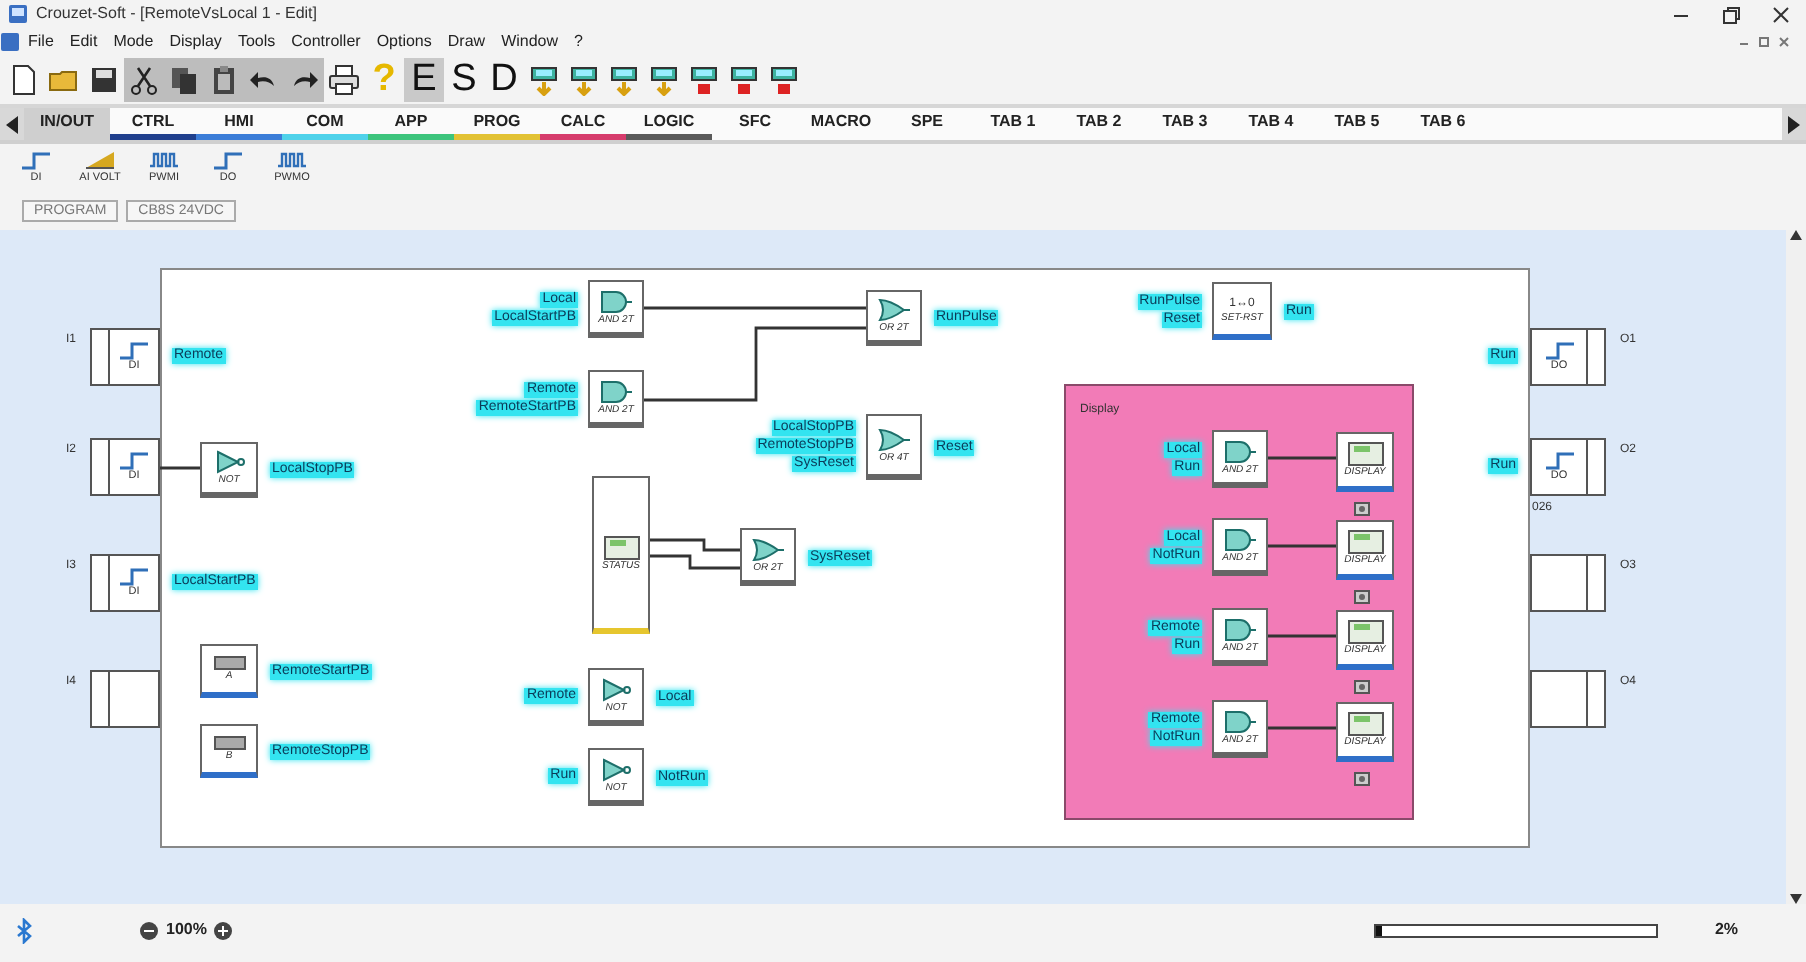 The height and width of the screenshot is (962, 1806). Describe the element at coordinates (1185, 124) in the screenshot. I see `tab: TAB 3` at that location.